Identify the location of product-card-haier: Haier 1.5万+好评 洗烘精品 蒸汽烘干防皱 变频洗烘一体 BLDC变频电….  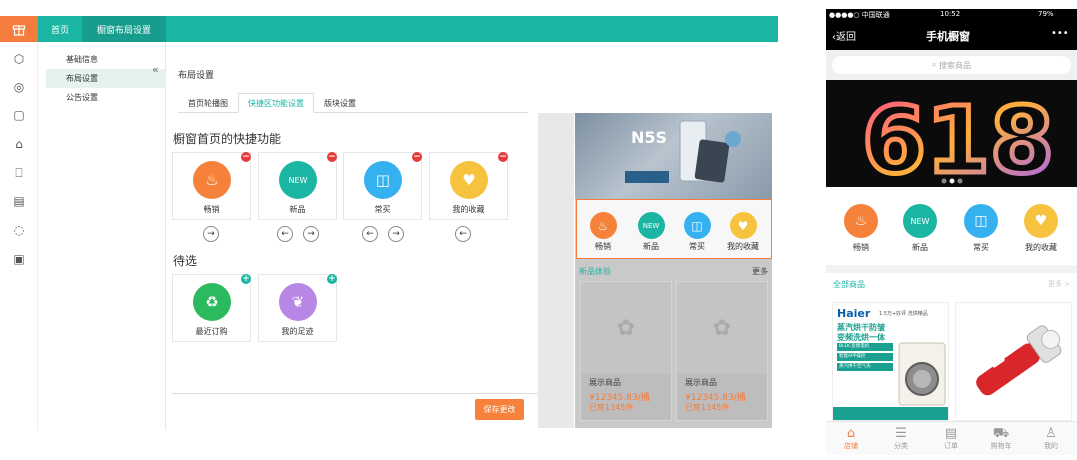
(890, 361).